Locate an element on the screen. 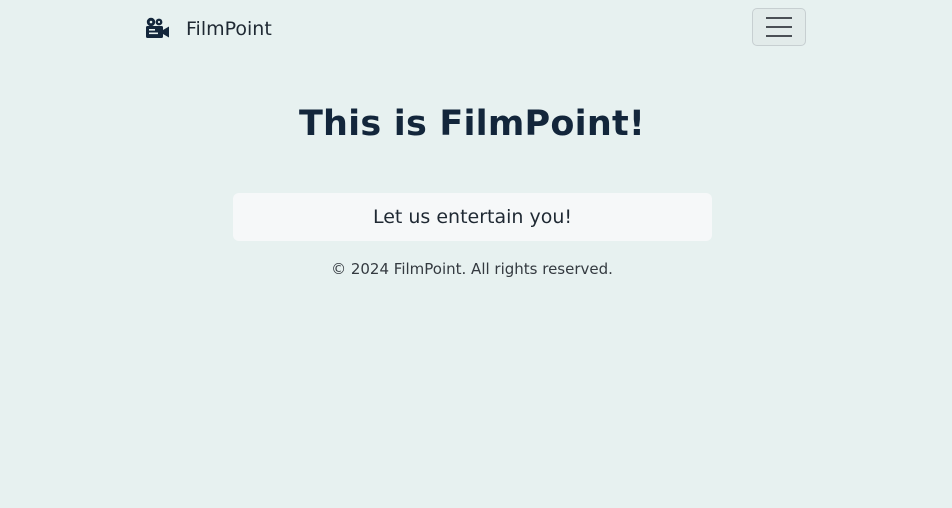  page-title: This is FilmPoint! is located at coordinates (472, 124).